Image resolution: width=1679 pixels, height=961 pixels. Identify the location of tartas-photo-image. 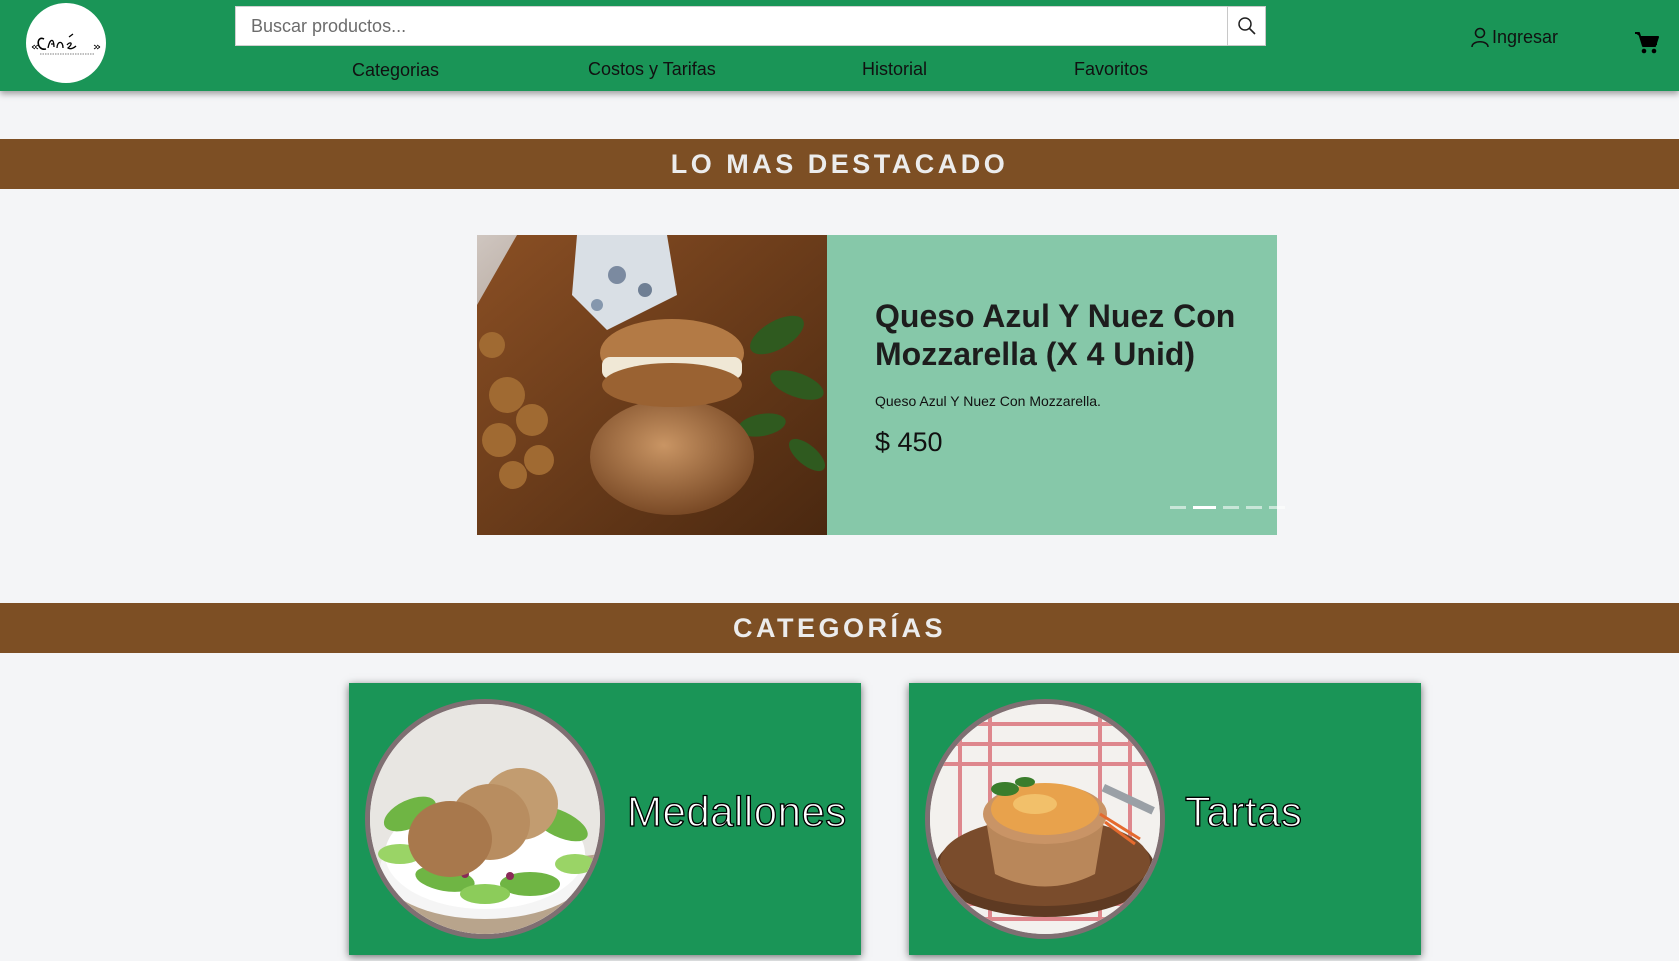
(1045, 819).